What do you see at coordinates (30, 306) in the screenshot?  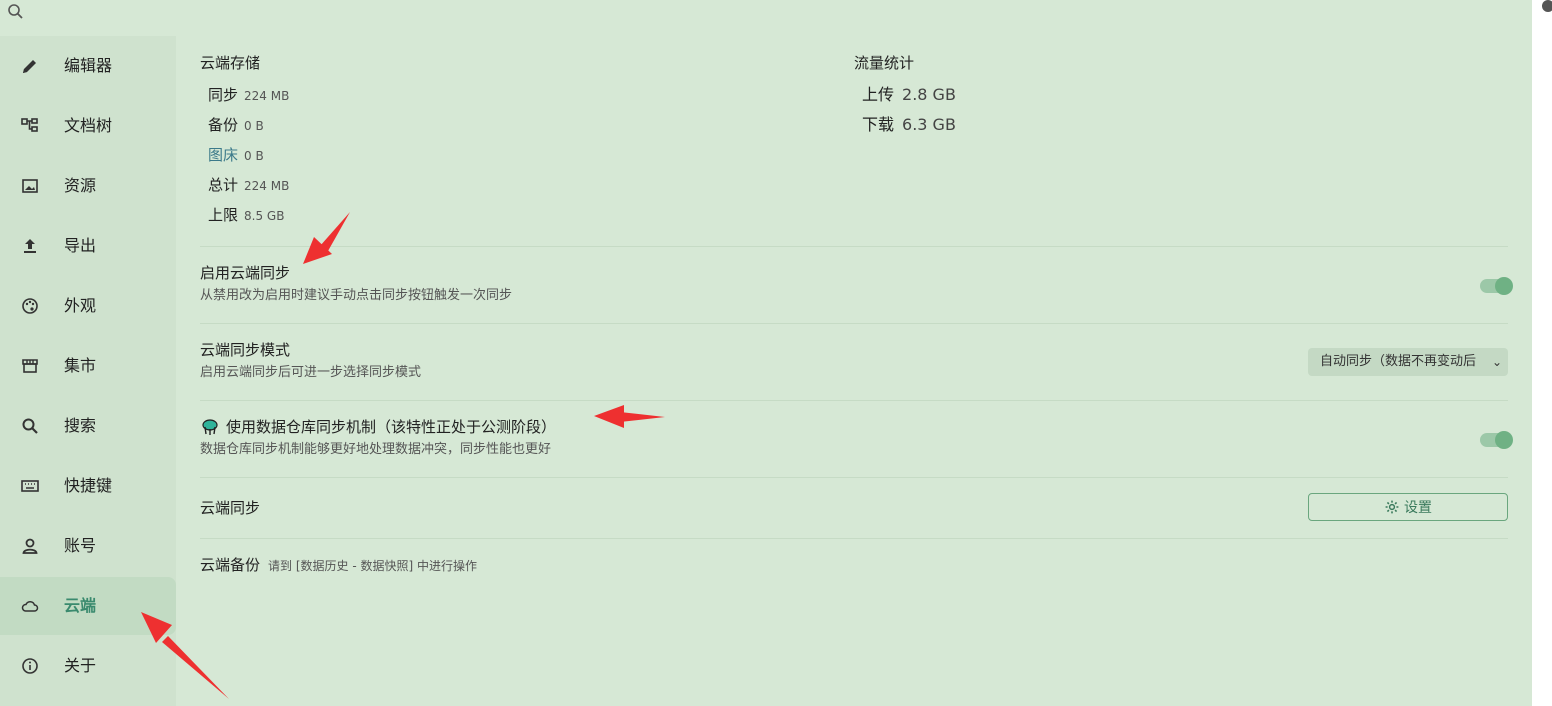 I see `palette-icon` at bounding box center [30, 306].